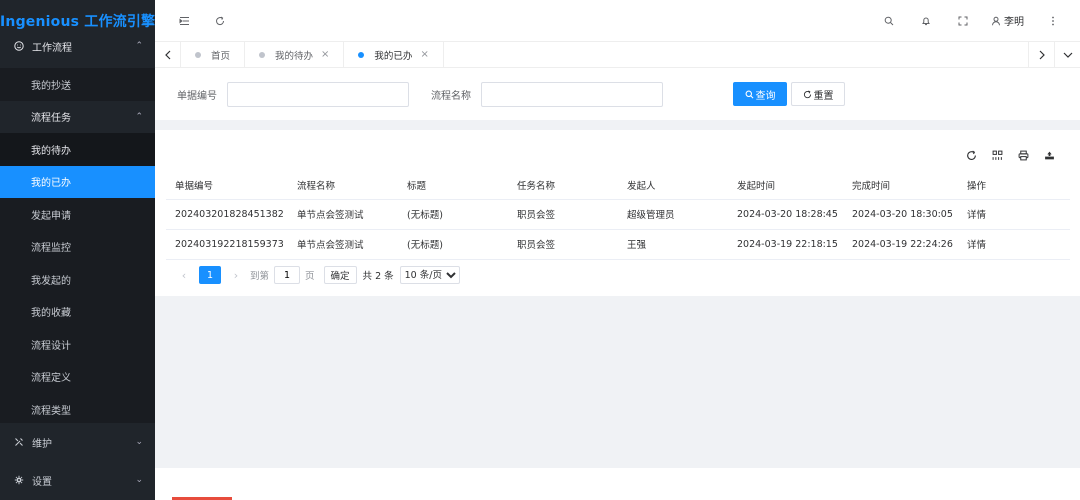 The height and width of the screenshot is (500, 1080). What do you see at coordinates (429, 275) in the screenshot?
I see `page-size-select: 10 条/页` at bounding box center [429, 275].